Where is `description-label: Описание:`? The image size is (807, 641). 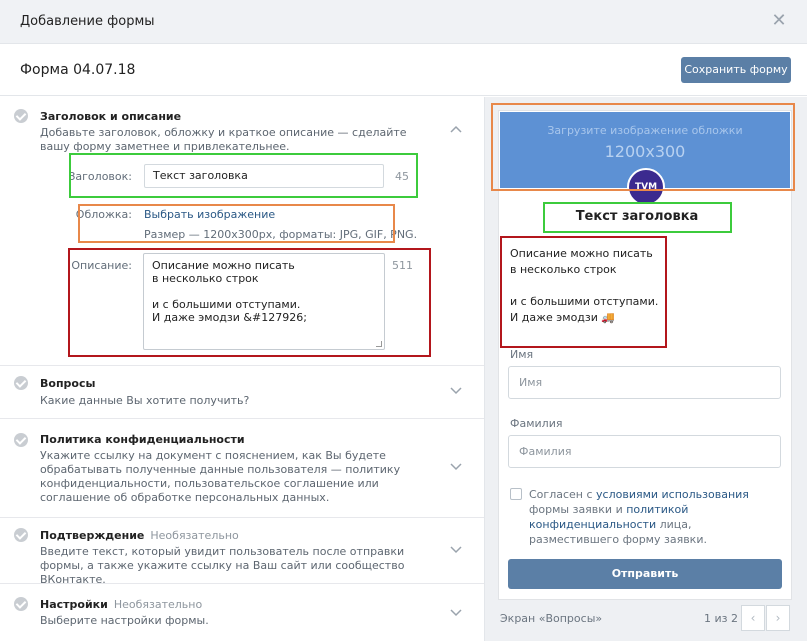
description-label: Описание: is located at coordinates (101, 265).